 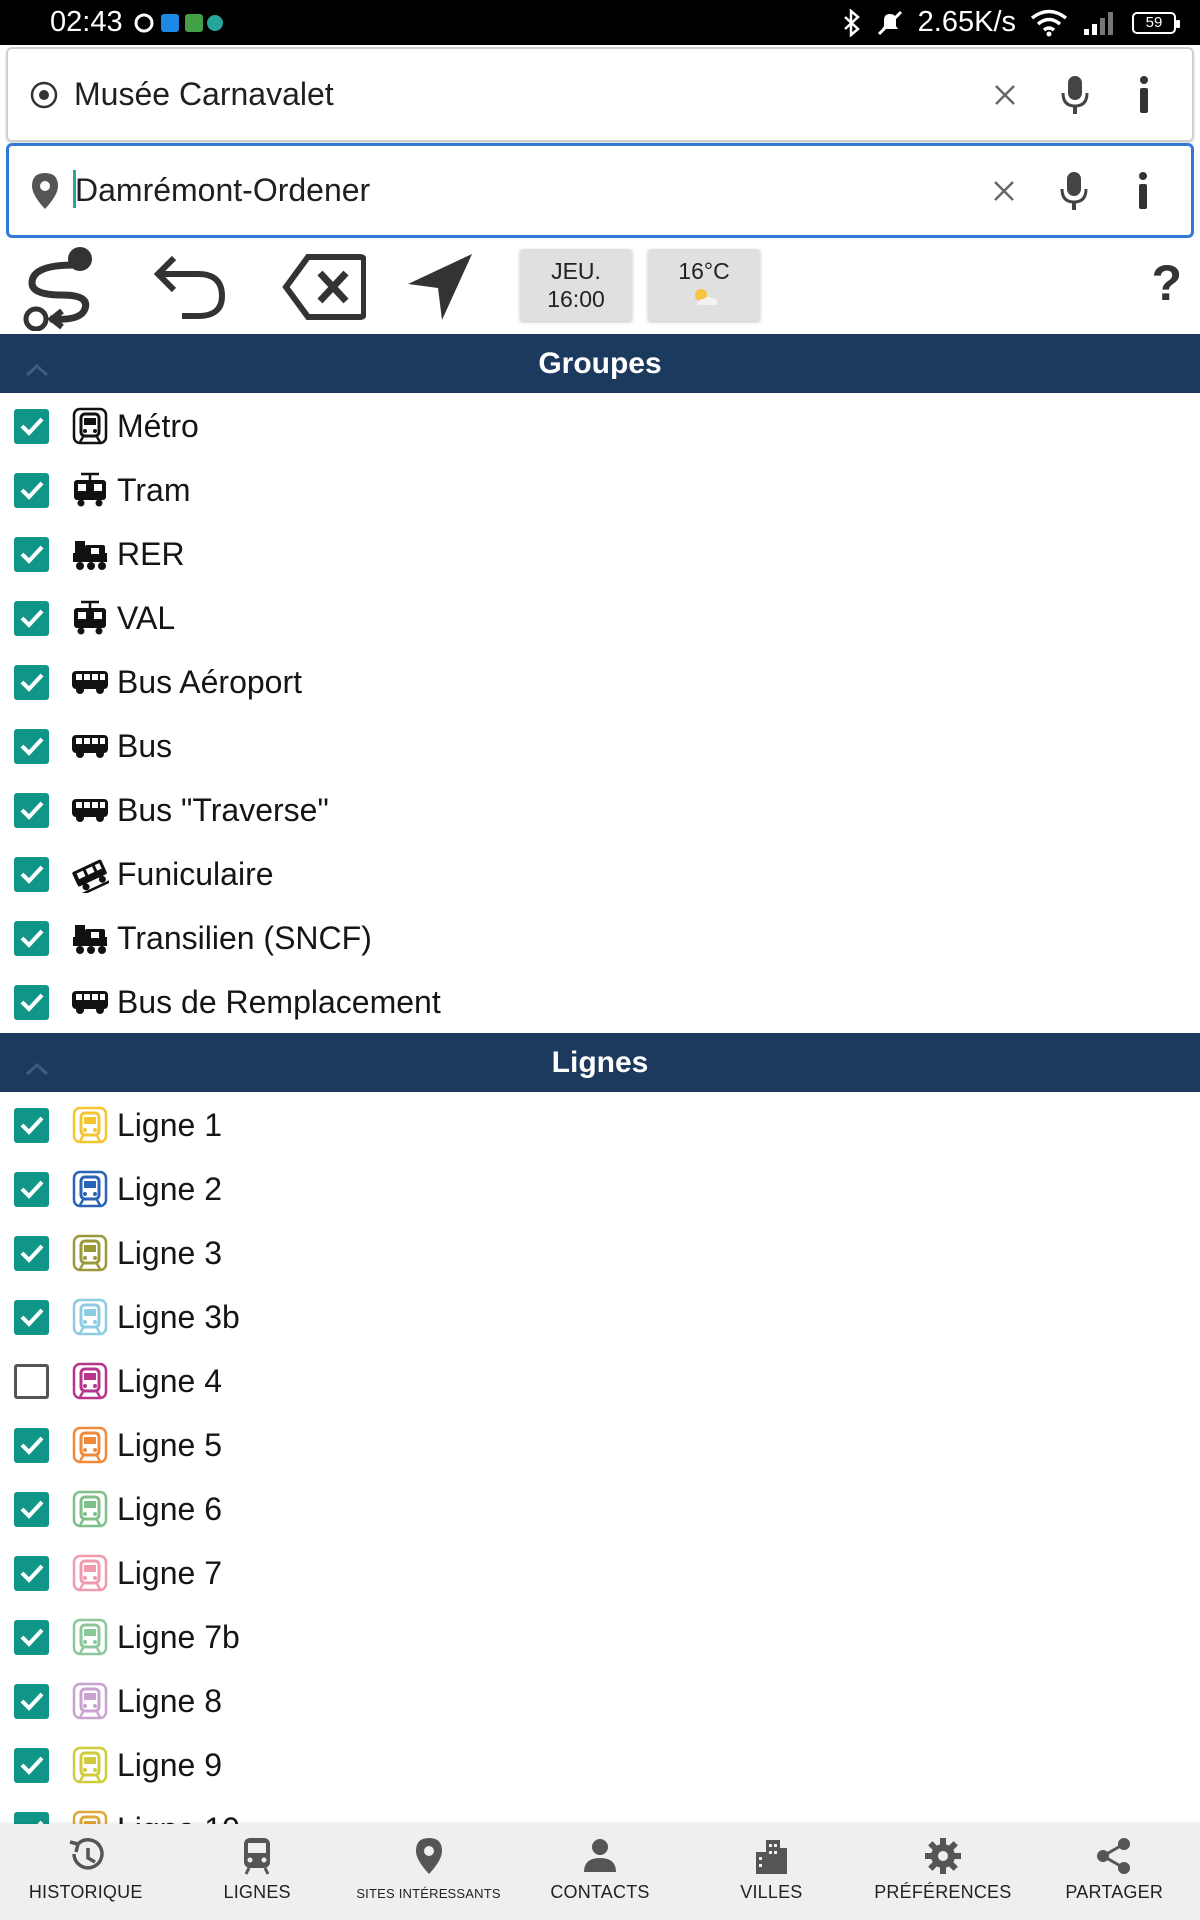 I want to click on nav-préférences: PRÉFÉRENCES, so click(x=942, y=1872).